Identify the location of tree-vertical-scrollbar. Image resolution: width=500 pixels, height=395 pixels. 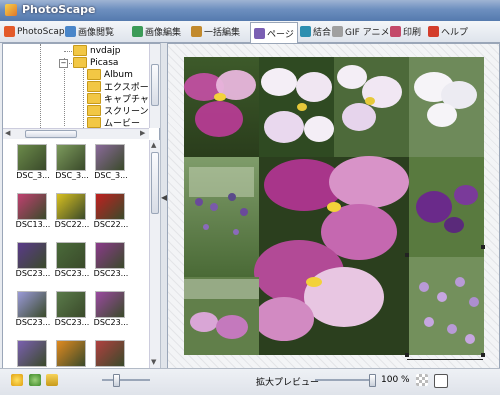
(154, 86).